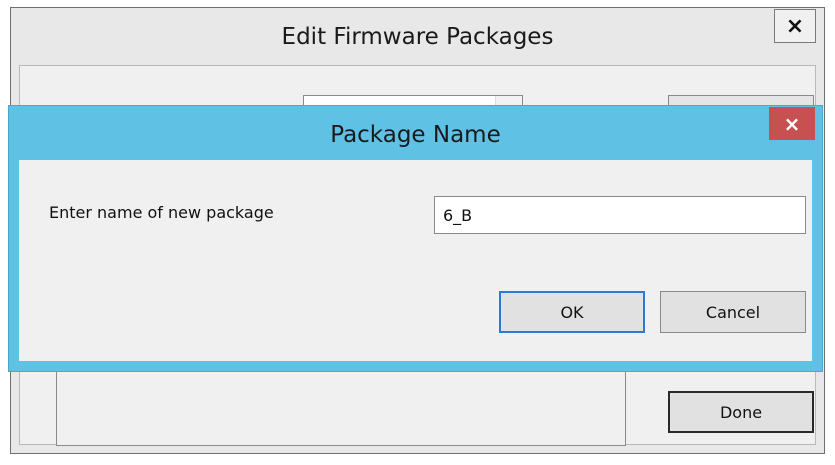 The height and width of the screenshot is (465, 835). I want to click on package-name-prompt: Enter name of new package, so click(161, 212).